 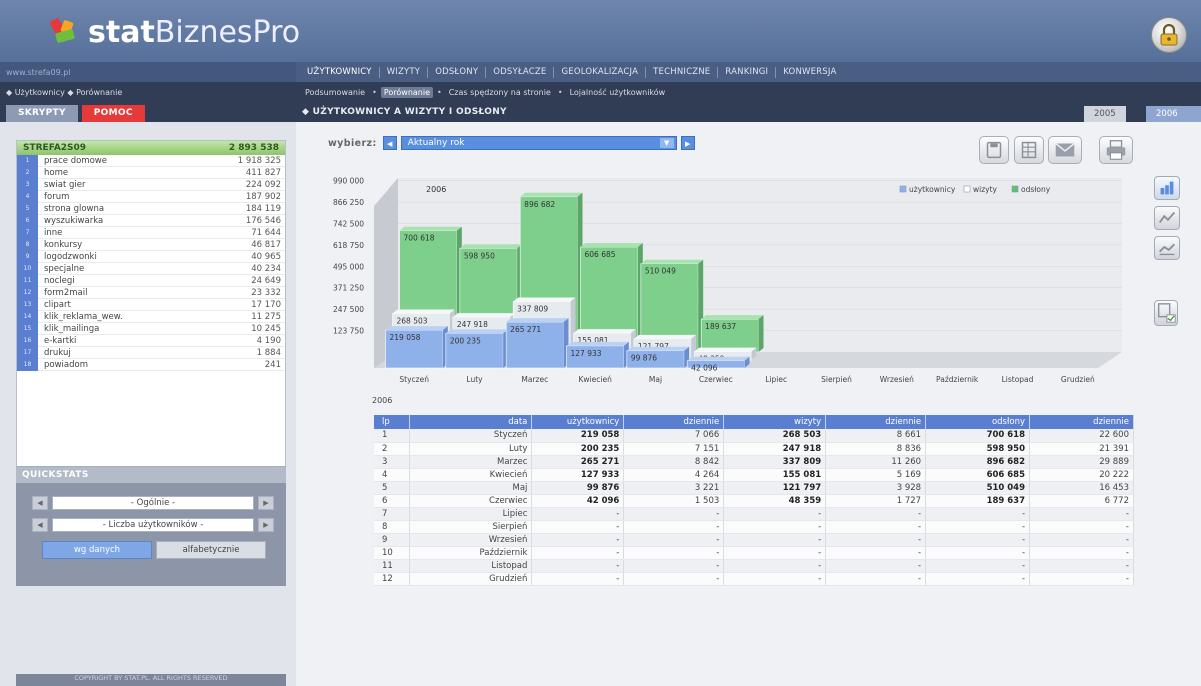 What do you see at coordinates (978, 422) in the screenshot?
I see `column-header: odsłony` at bounding box center [978, 422].